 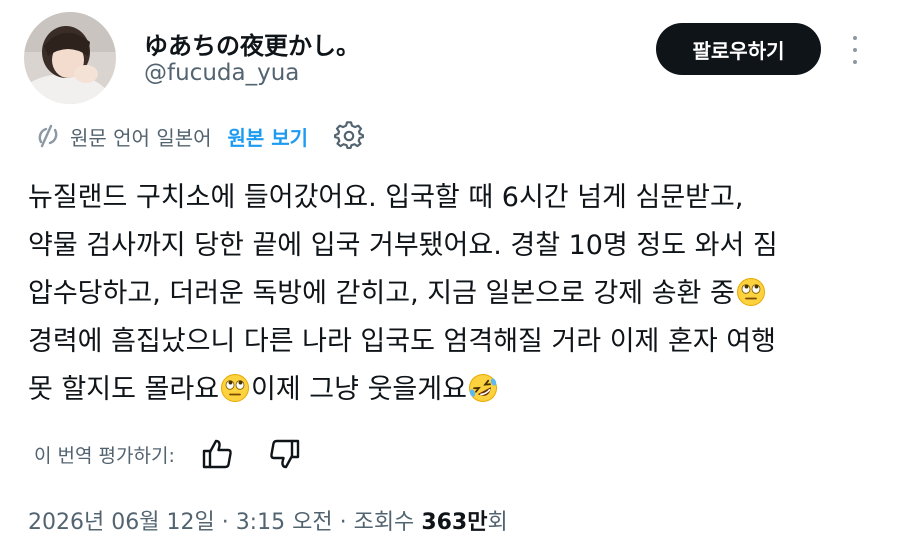 I want to click on tweet-text-line: 압수당하고, 더러운 독방에 갇히고, 지금 일본으로 강제 송환 중, so click(x=453, y=294).